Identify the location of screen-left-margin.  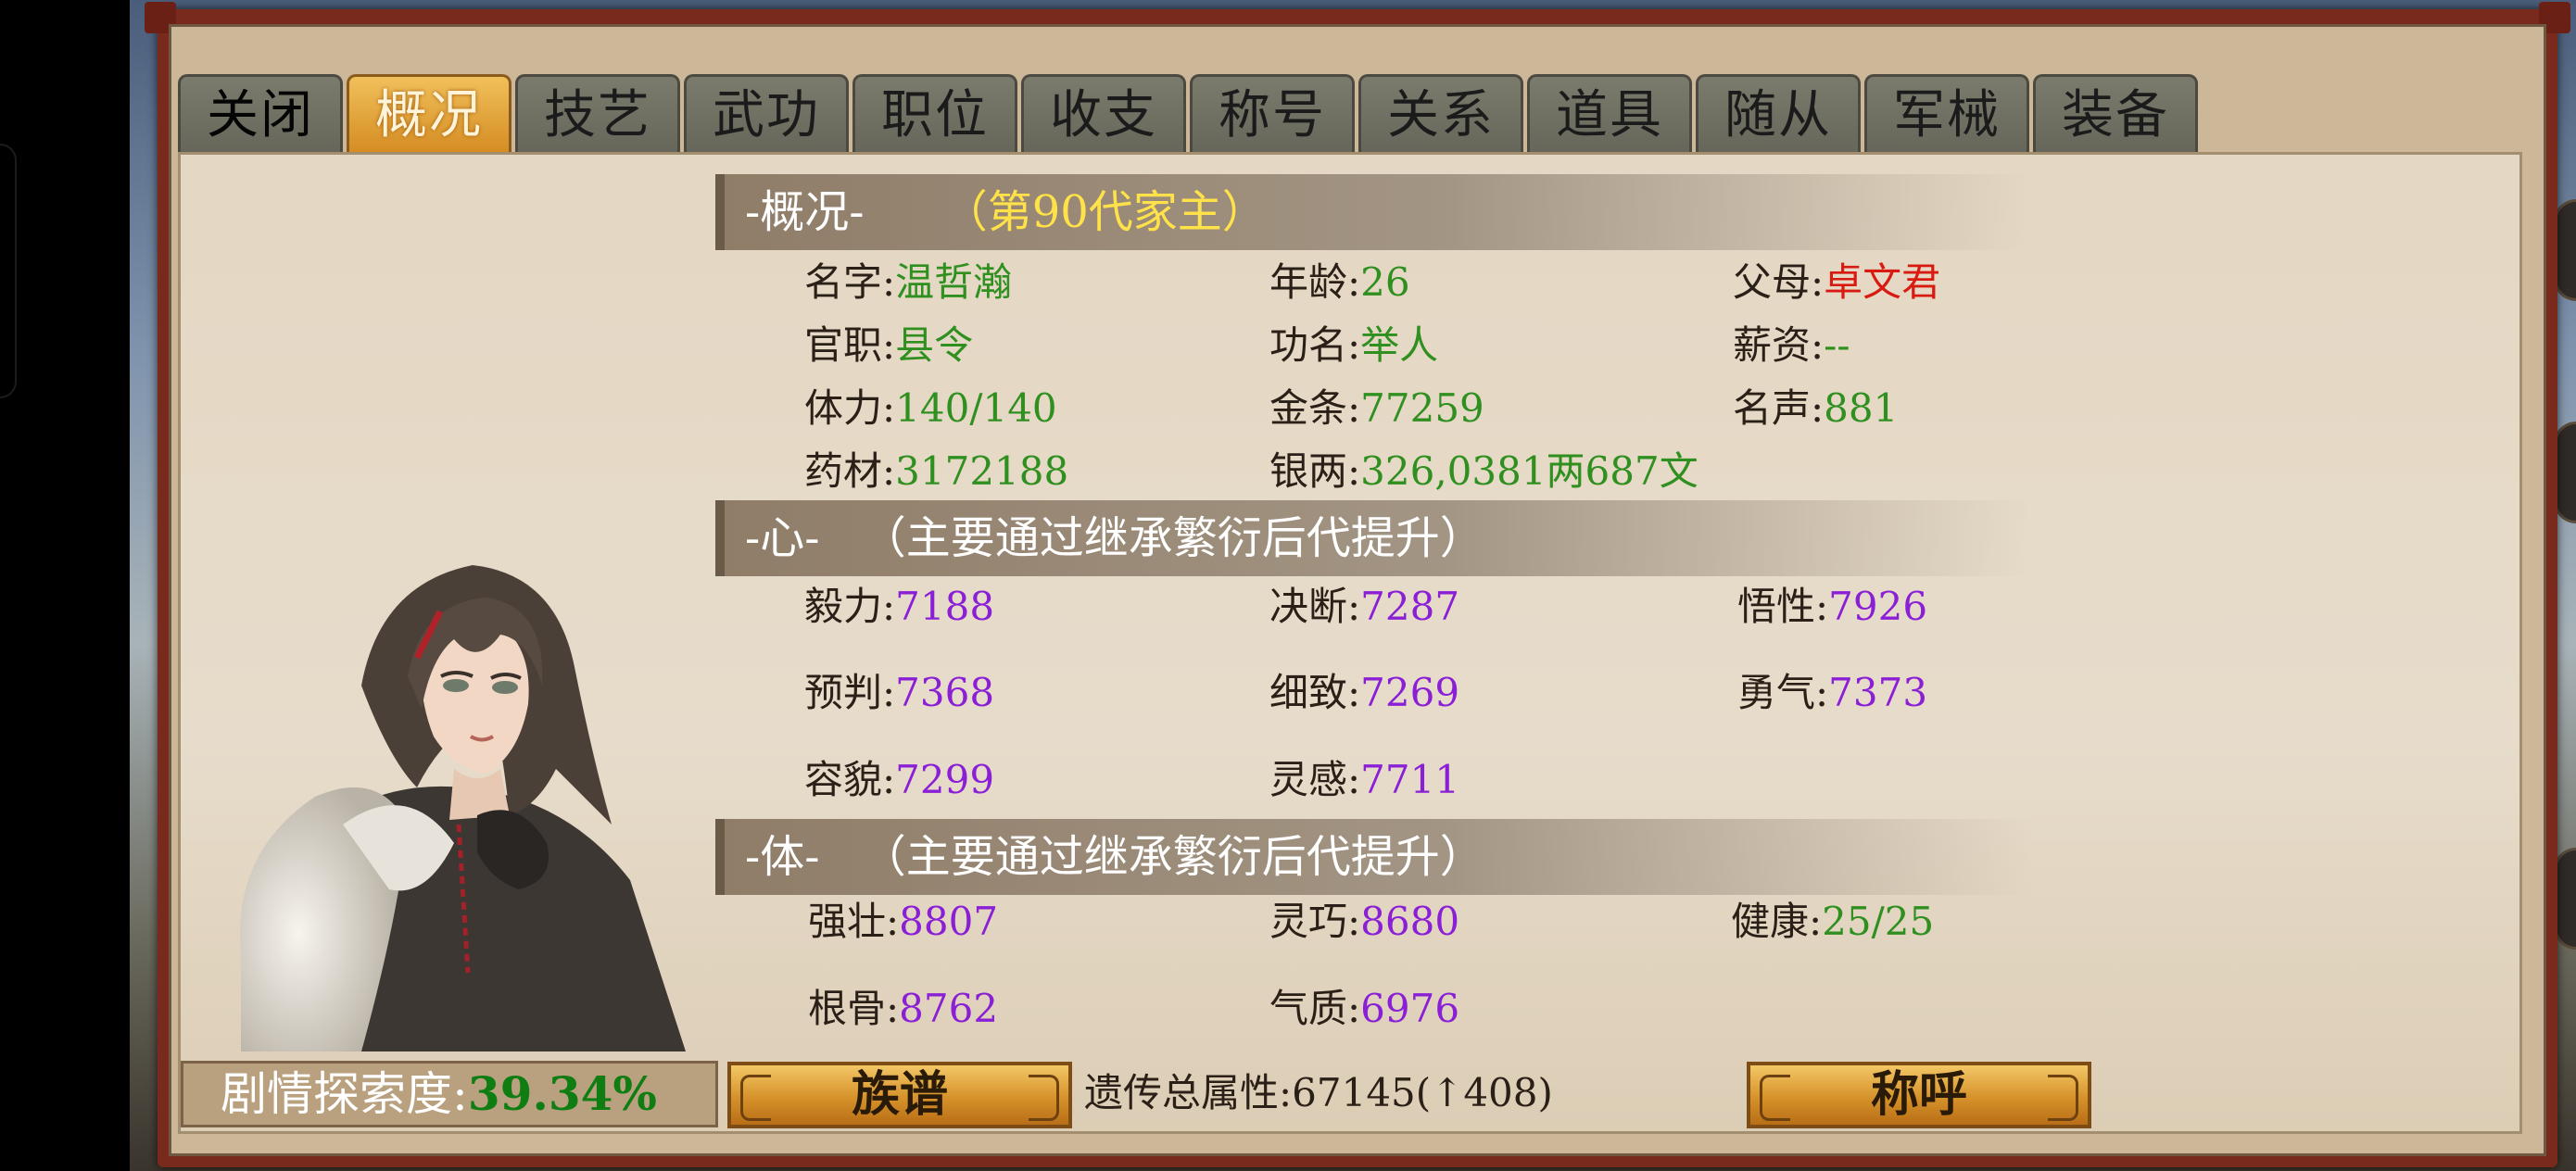
(65, 585).